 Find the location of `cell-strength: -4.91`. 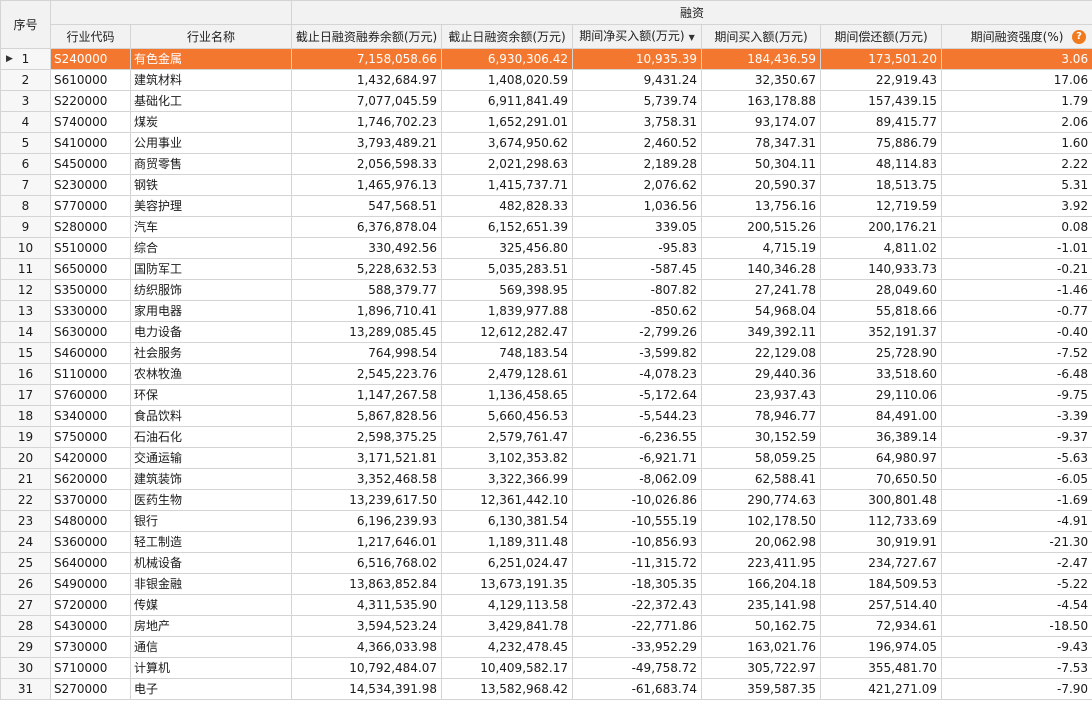

cell-strength: -4.91 is located at coordinates (1016, 521).